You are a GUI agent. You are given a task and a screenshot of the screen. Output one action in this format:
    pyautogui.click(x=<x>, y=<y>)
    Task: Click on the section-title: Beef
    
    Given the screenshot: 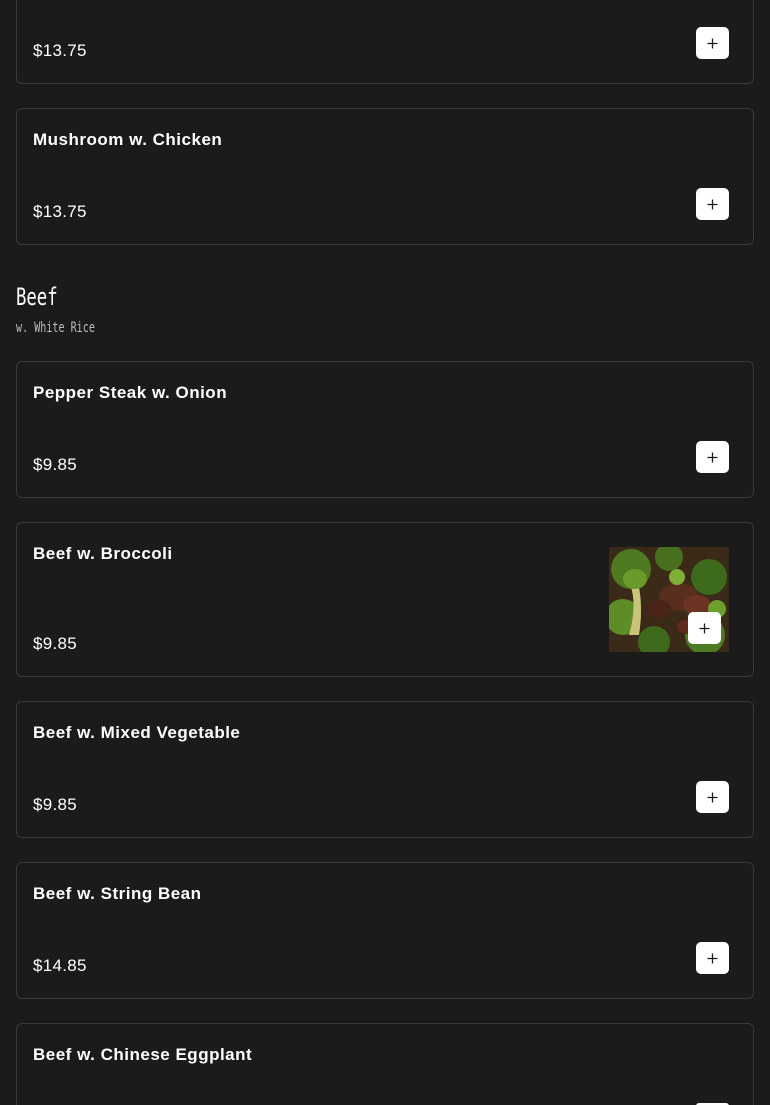 What is the action you would take?
    pyautogui.click(x=37, y=297)
    